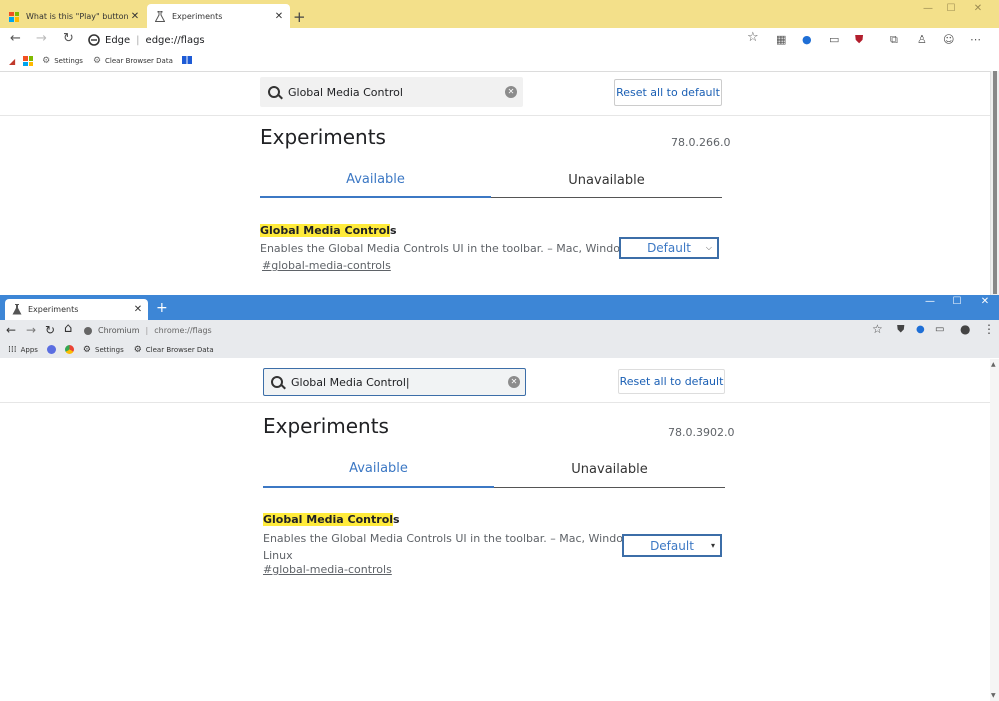 This screenshot has height=701, width=999. Describe the element at coordinates (12, 61) in the screenshot. I see `bookmark-app-icon: ◢` at that location.